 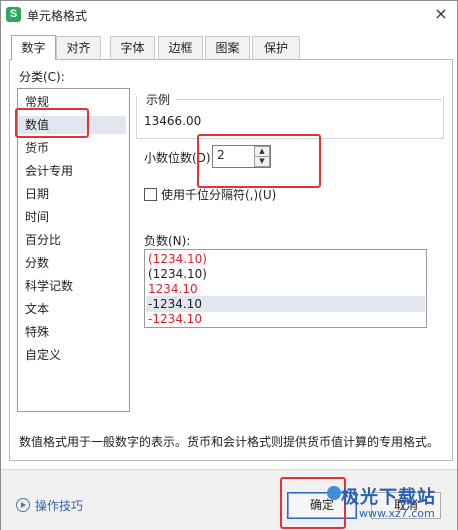 I want to click on category-item-special: 特殊, so click(x=75, y=332).